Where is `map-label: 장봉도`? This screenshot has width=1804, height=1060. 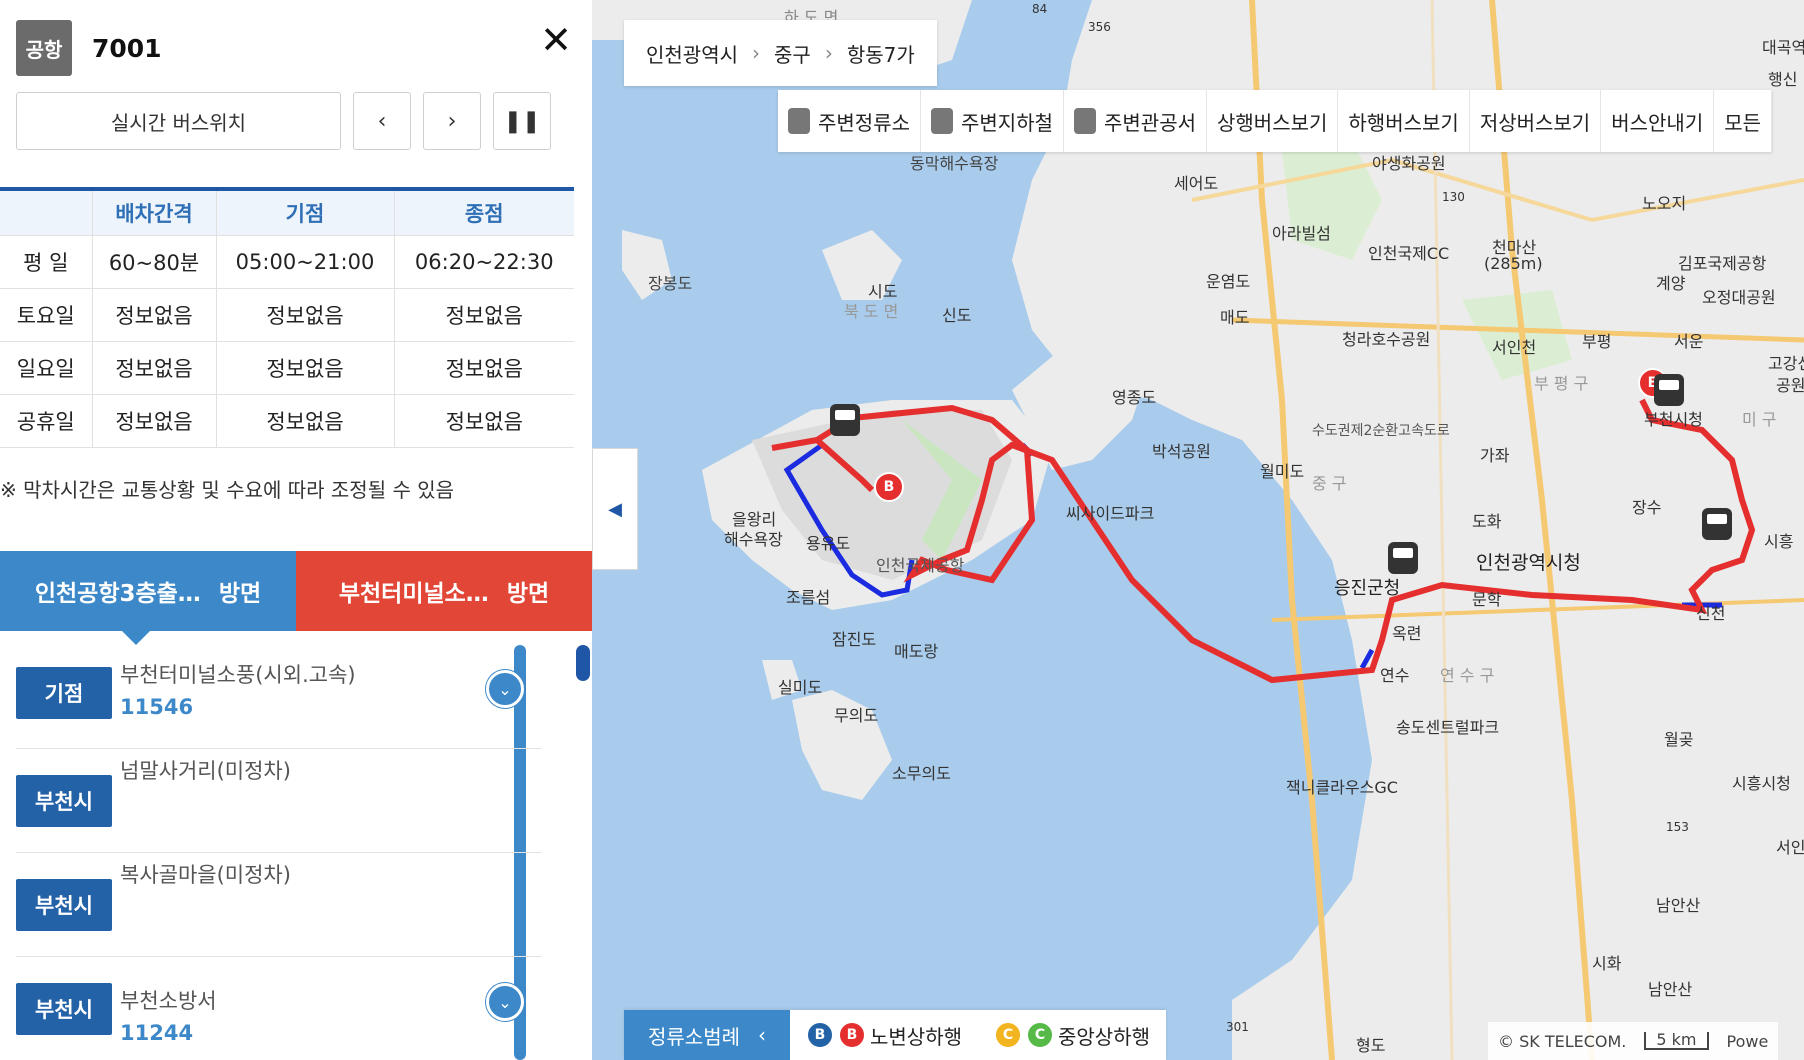
map-label: 장봉도 is located at coordinates (670, 283).